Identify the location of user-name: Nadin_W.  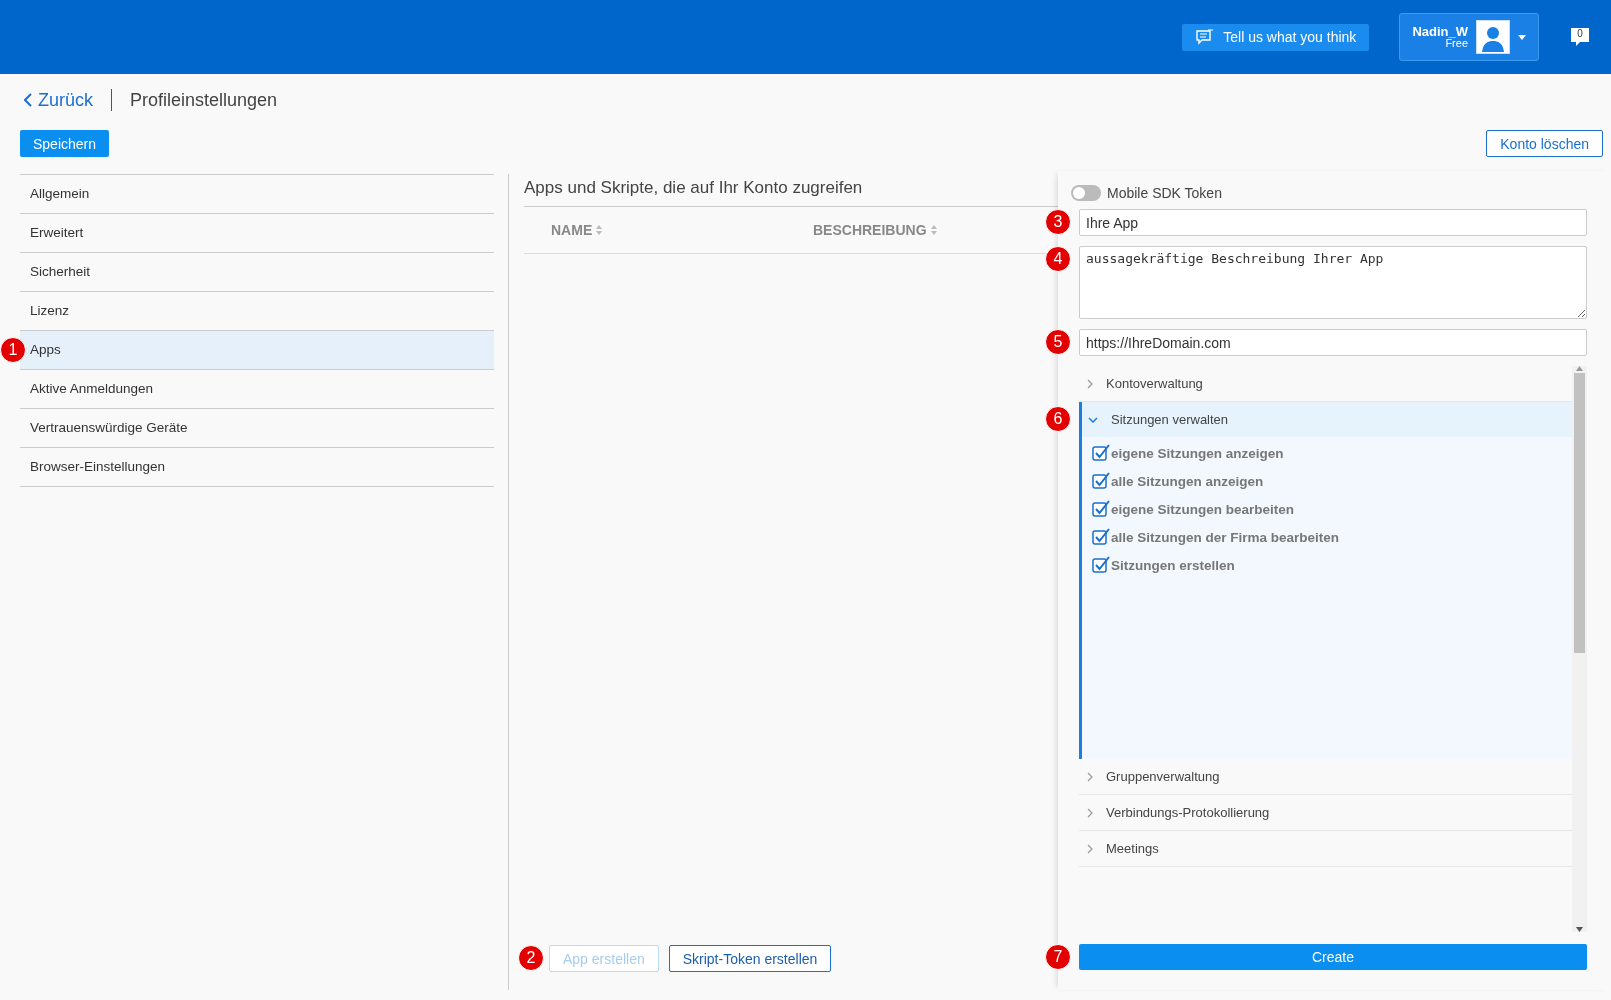
(1440, 31).